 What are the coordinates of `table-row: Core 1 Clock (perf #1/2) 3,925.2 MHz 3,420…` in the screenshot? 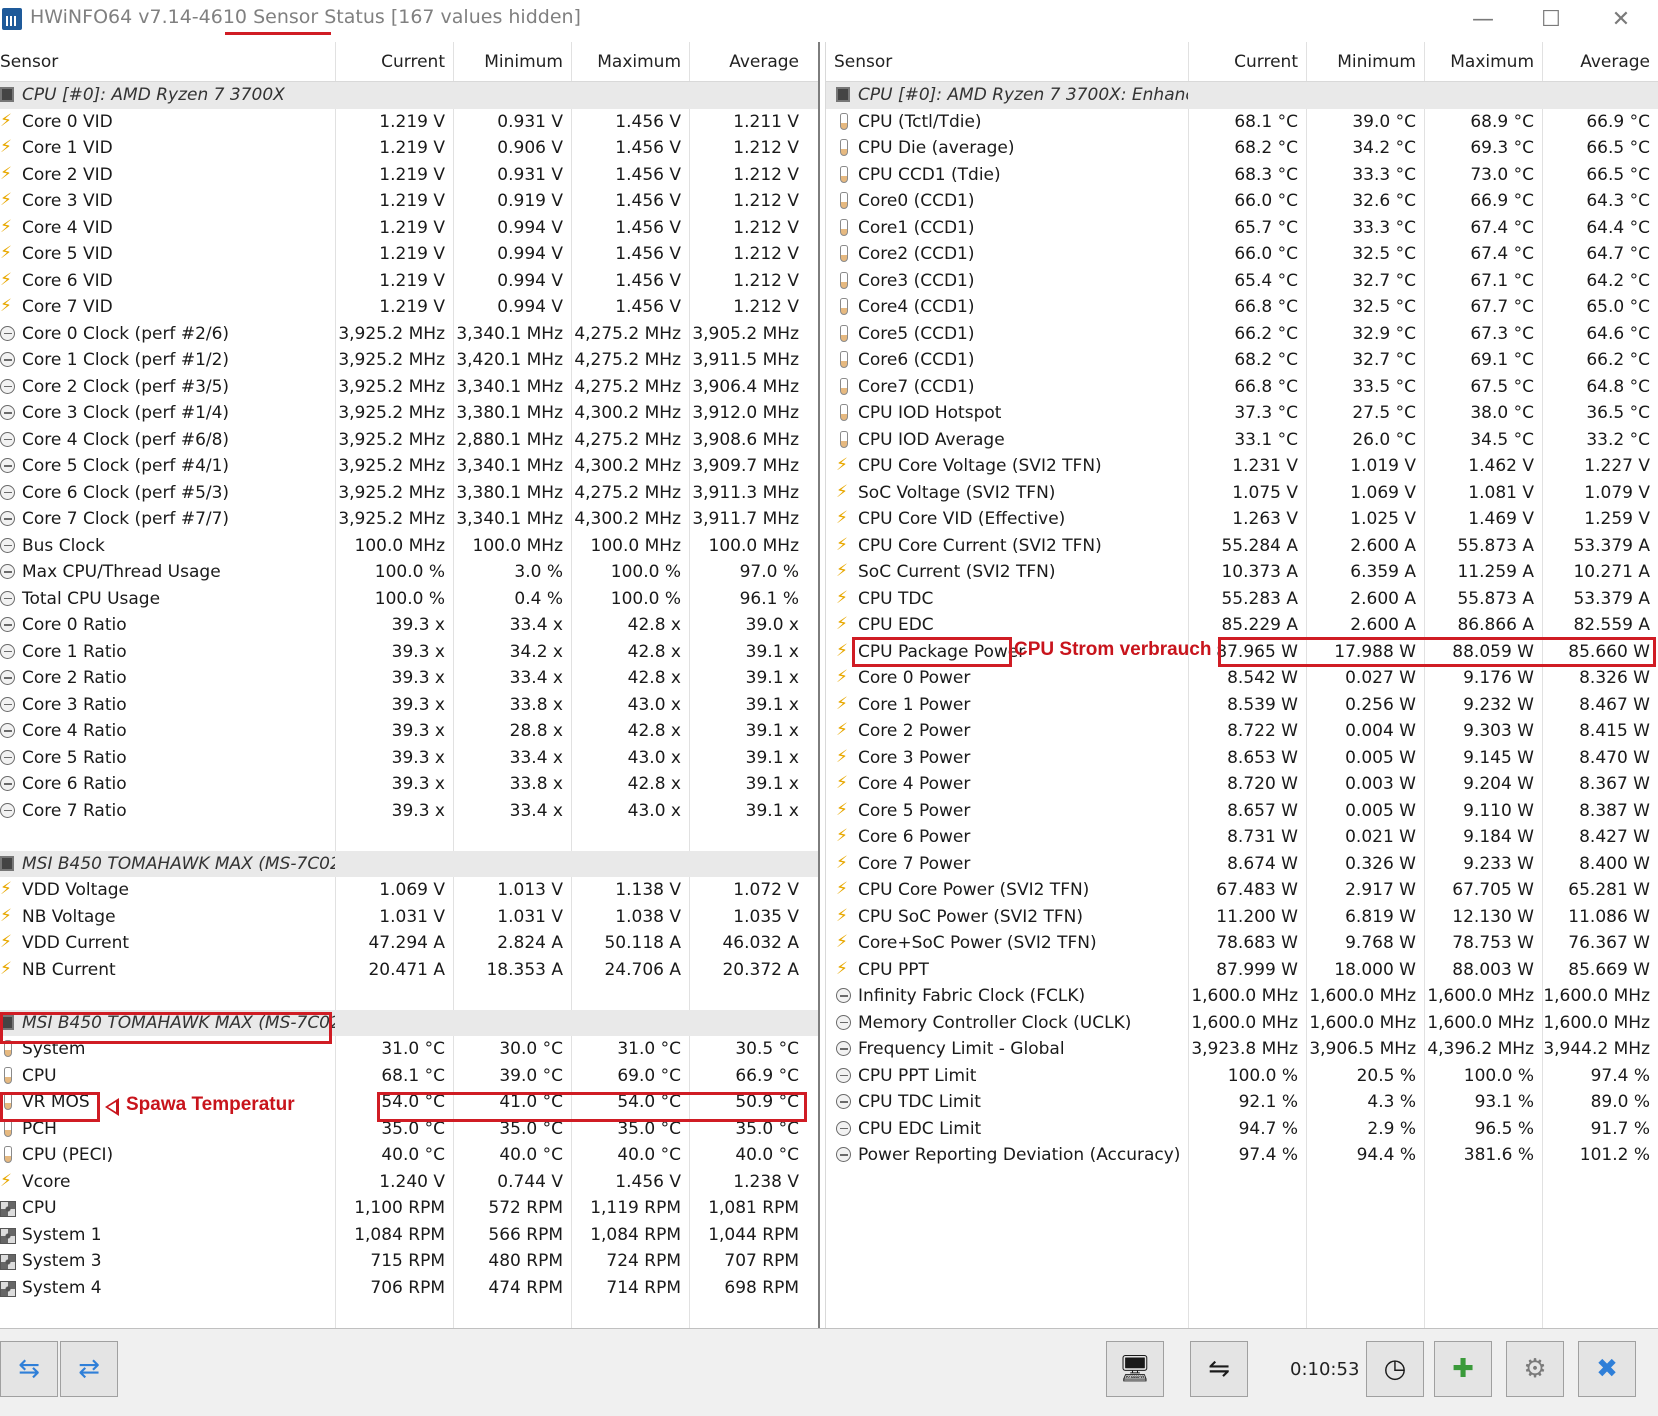 It's located at (409, 360).